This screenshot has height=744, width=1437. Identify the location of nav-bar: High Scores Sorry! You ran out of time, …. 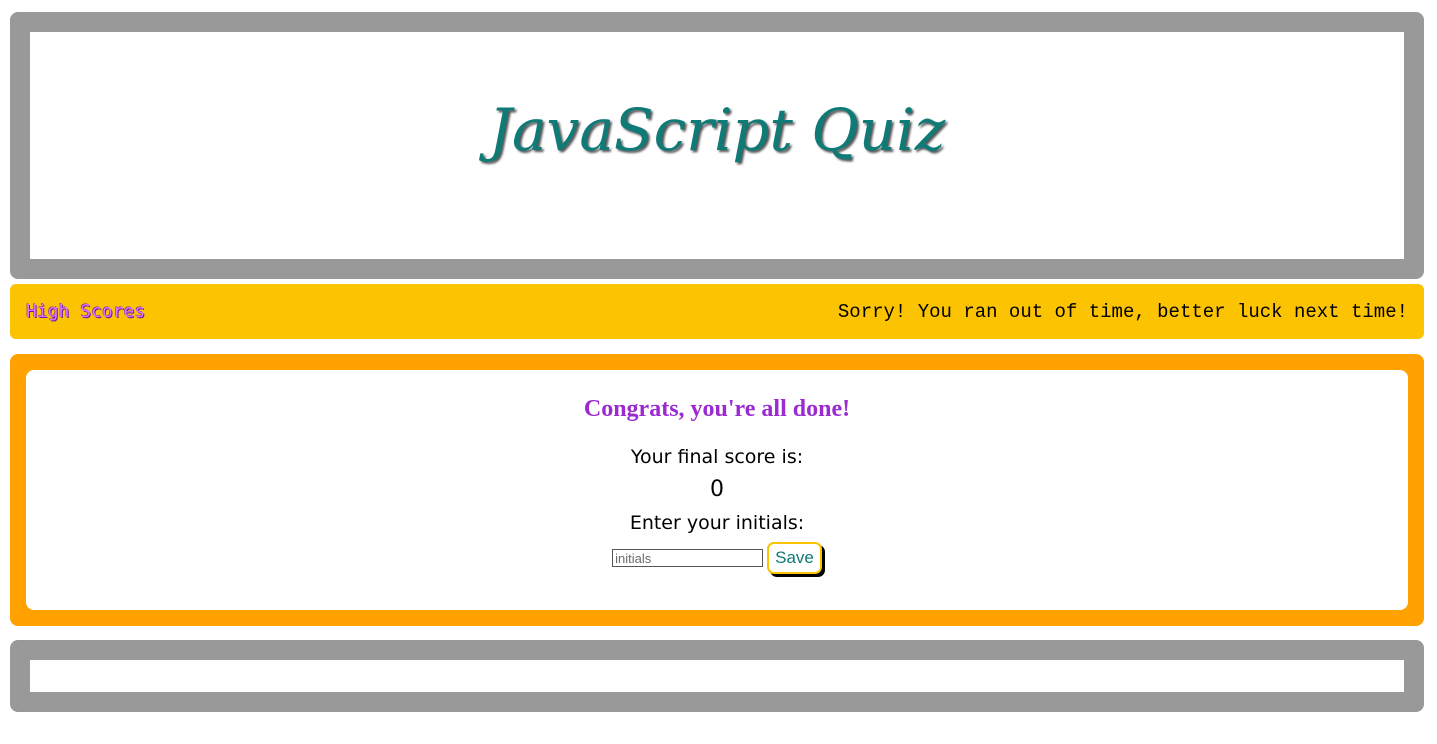
(717, 311).